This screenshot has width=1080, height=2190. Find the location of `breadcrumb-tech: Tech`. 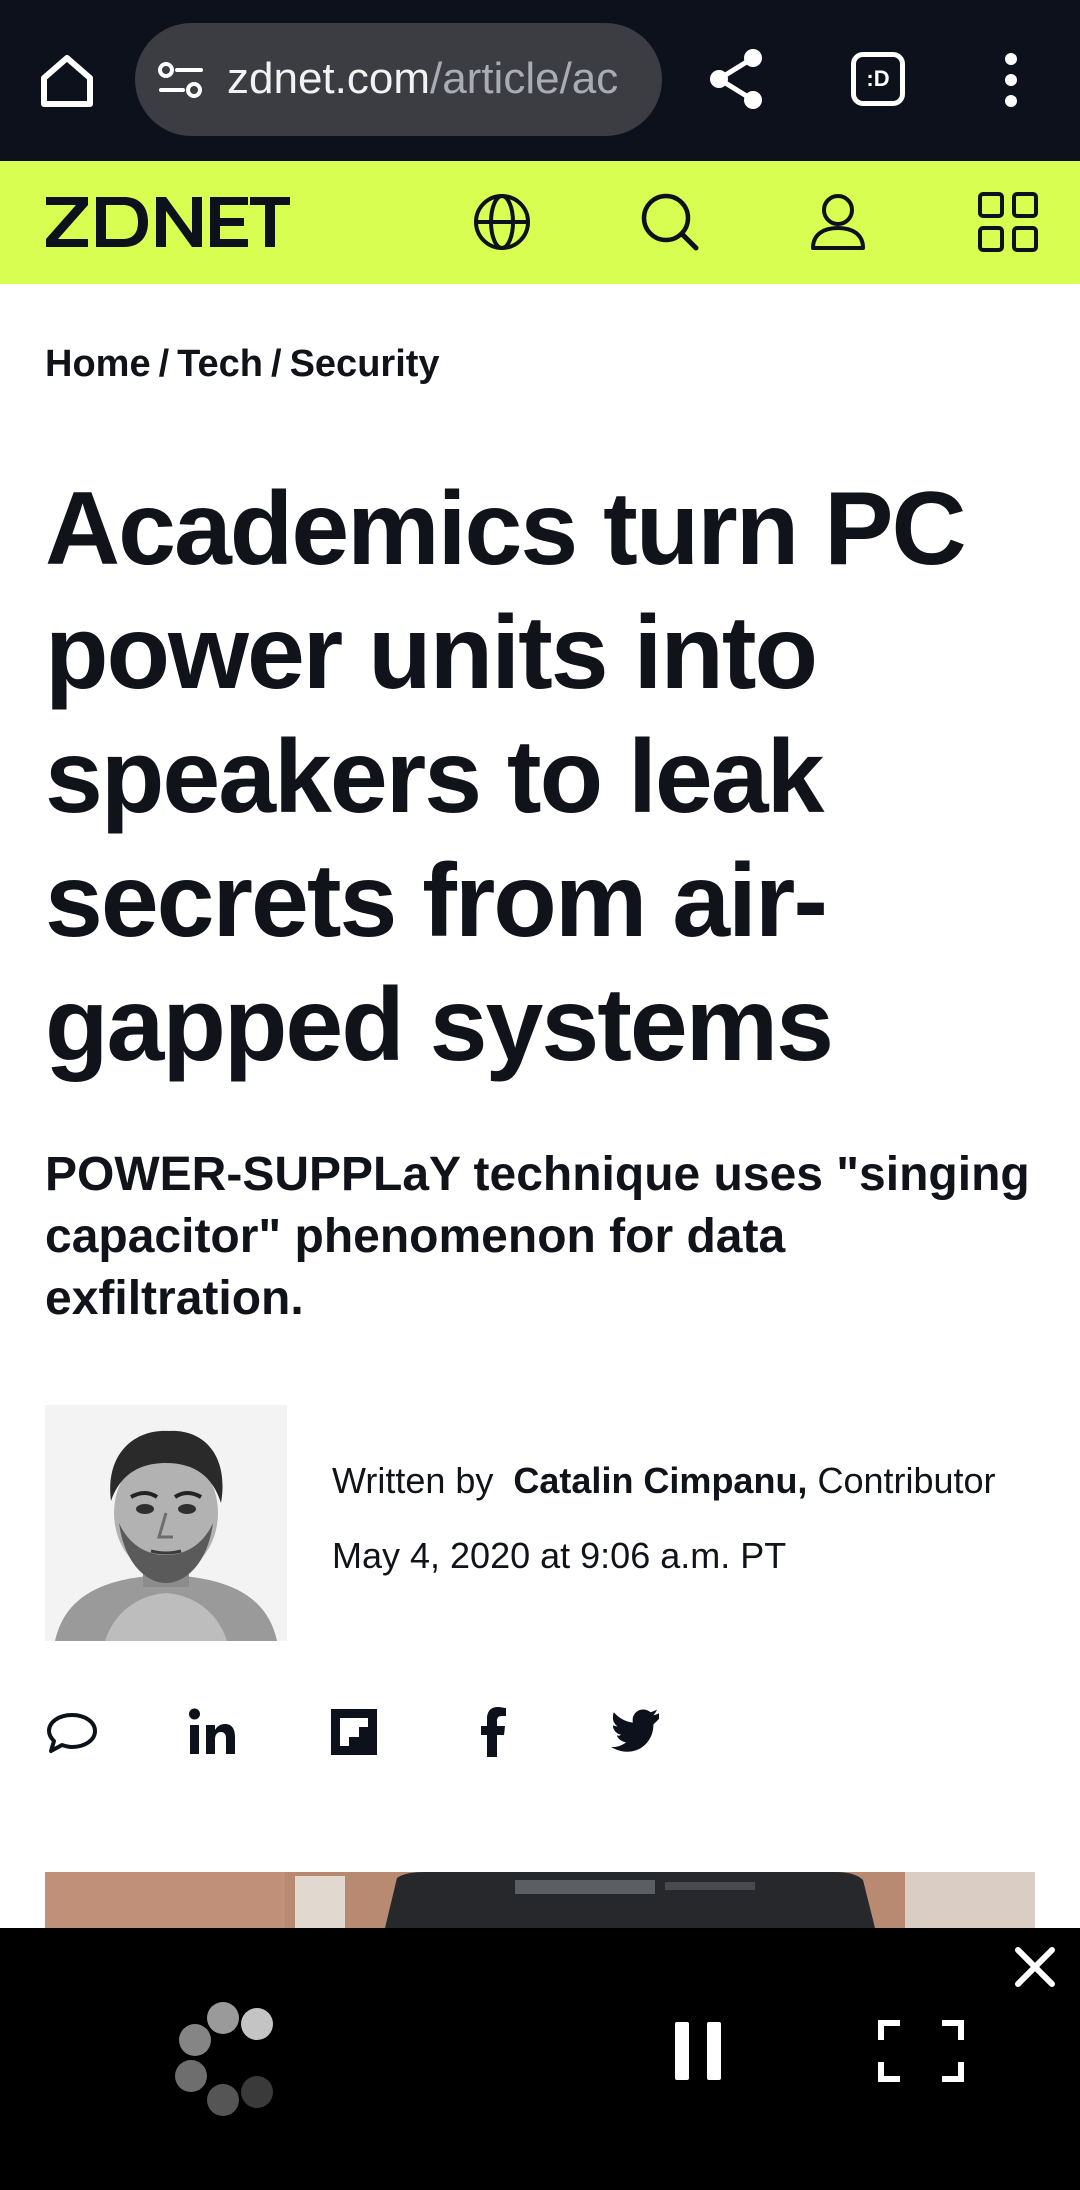

breadcrumb-tech: Tech is located at coordinates (220, 364).